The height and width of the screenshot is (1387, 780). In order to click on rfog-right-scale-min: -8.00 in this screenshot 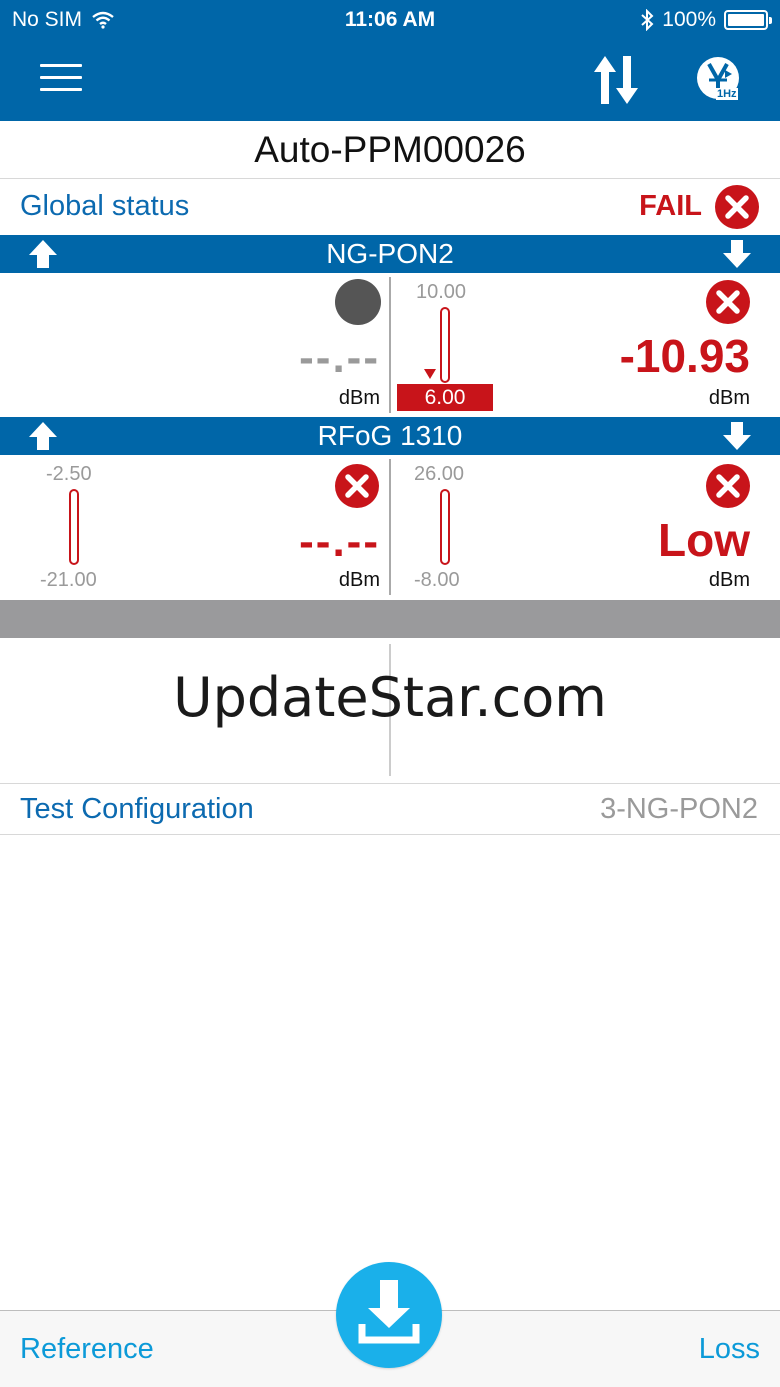, I will do `click(437, 580)`.